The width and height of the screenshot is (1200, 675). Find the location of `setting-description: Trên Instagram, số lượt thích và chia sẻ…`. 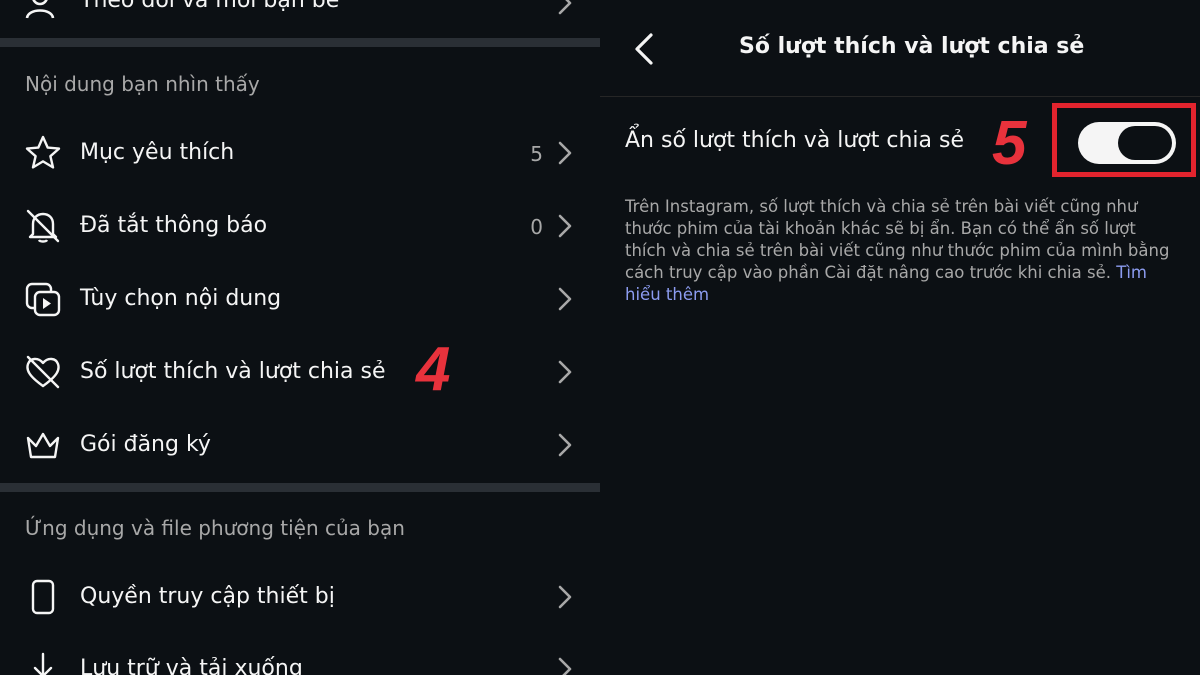

setting-description: Trên Instagram, số lượt thích và chia sẻ… is located at coordinates (900, 251).